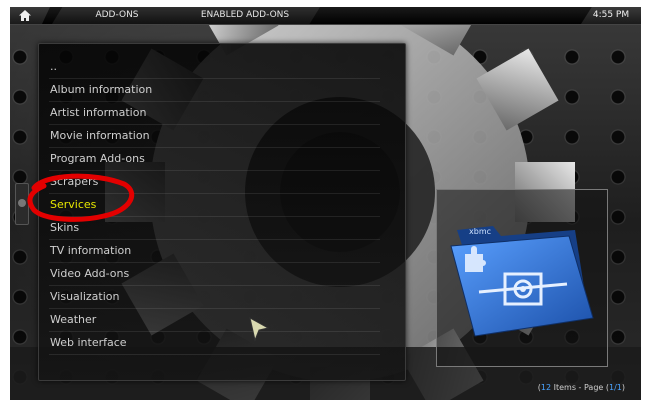  What do you see at coordinates (90, 273) in the screenshot?
I see `list-item-label: Video Add-ons` at bounding box center [90, 273].